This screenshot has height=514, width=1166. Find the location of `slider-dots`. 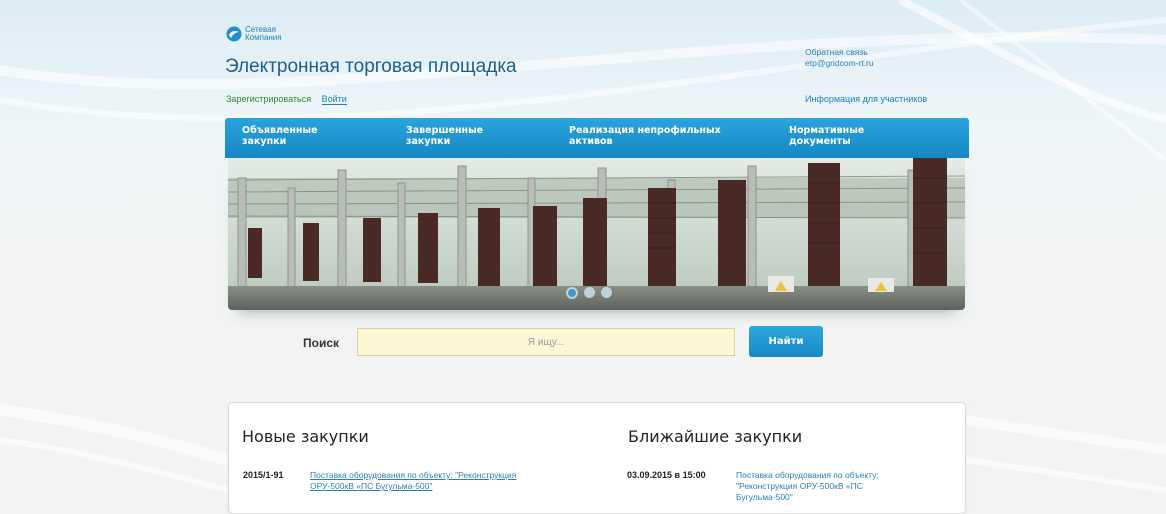

slider-dots is located at coordinates (589, 293).